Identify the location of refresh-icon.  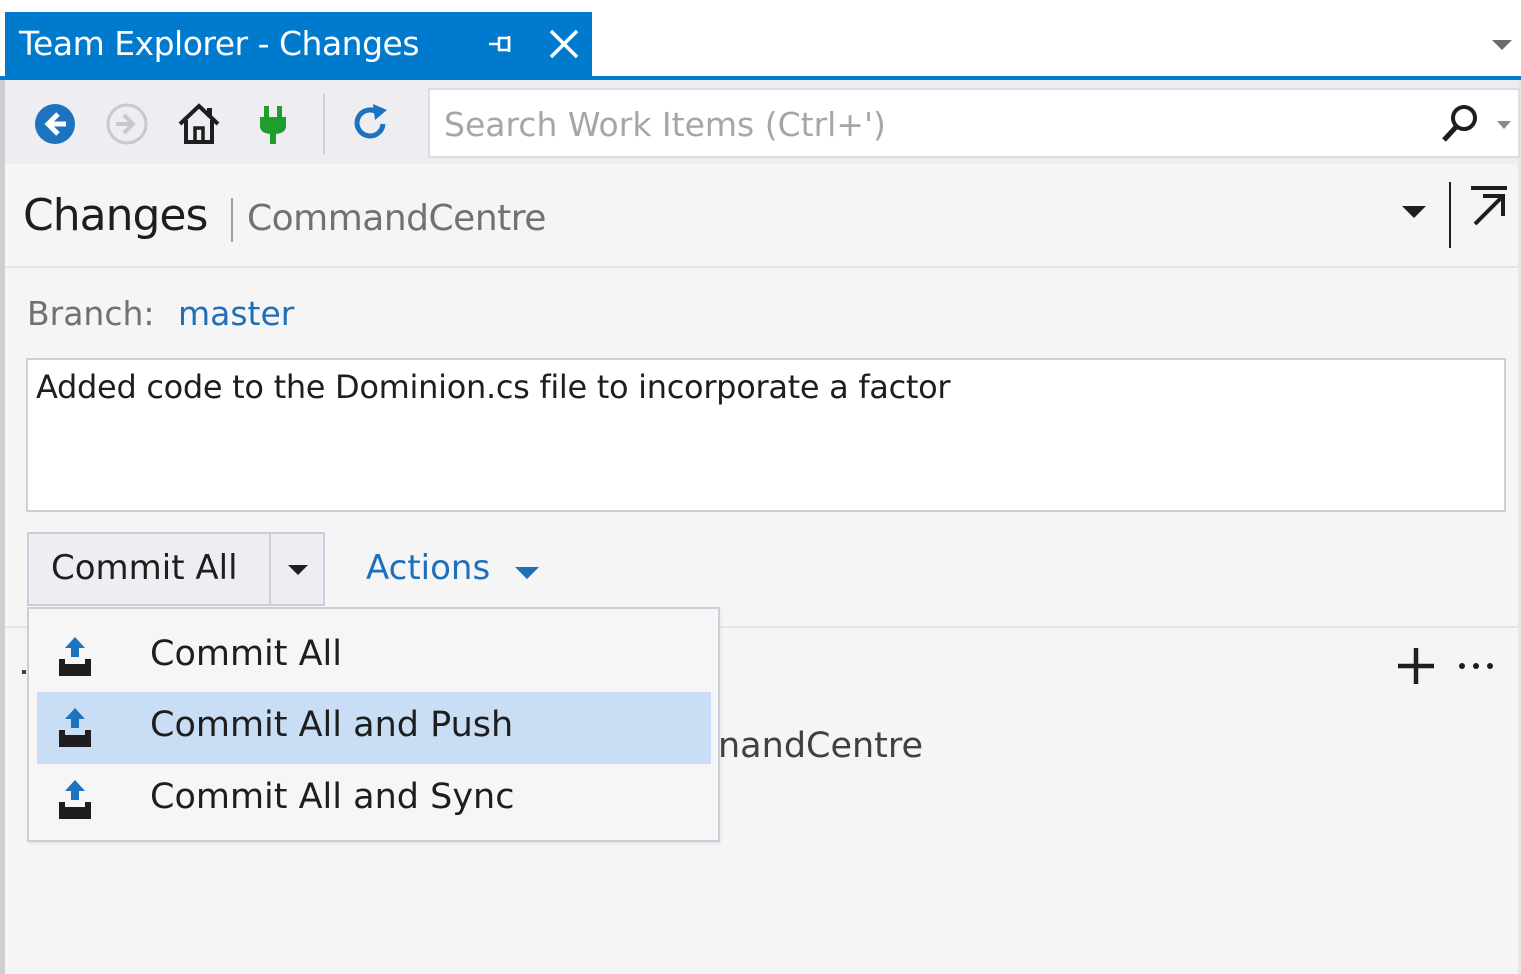
(371, 124).